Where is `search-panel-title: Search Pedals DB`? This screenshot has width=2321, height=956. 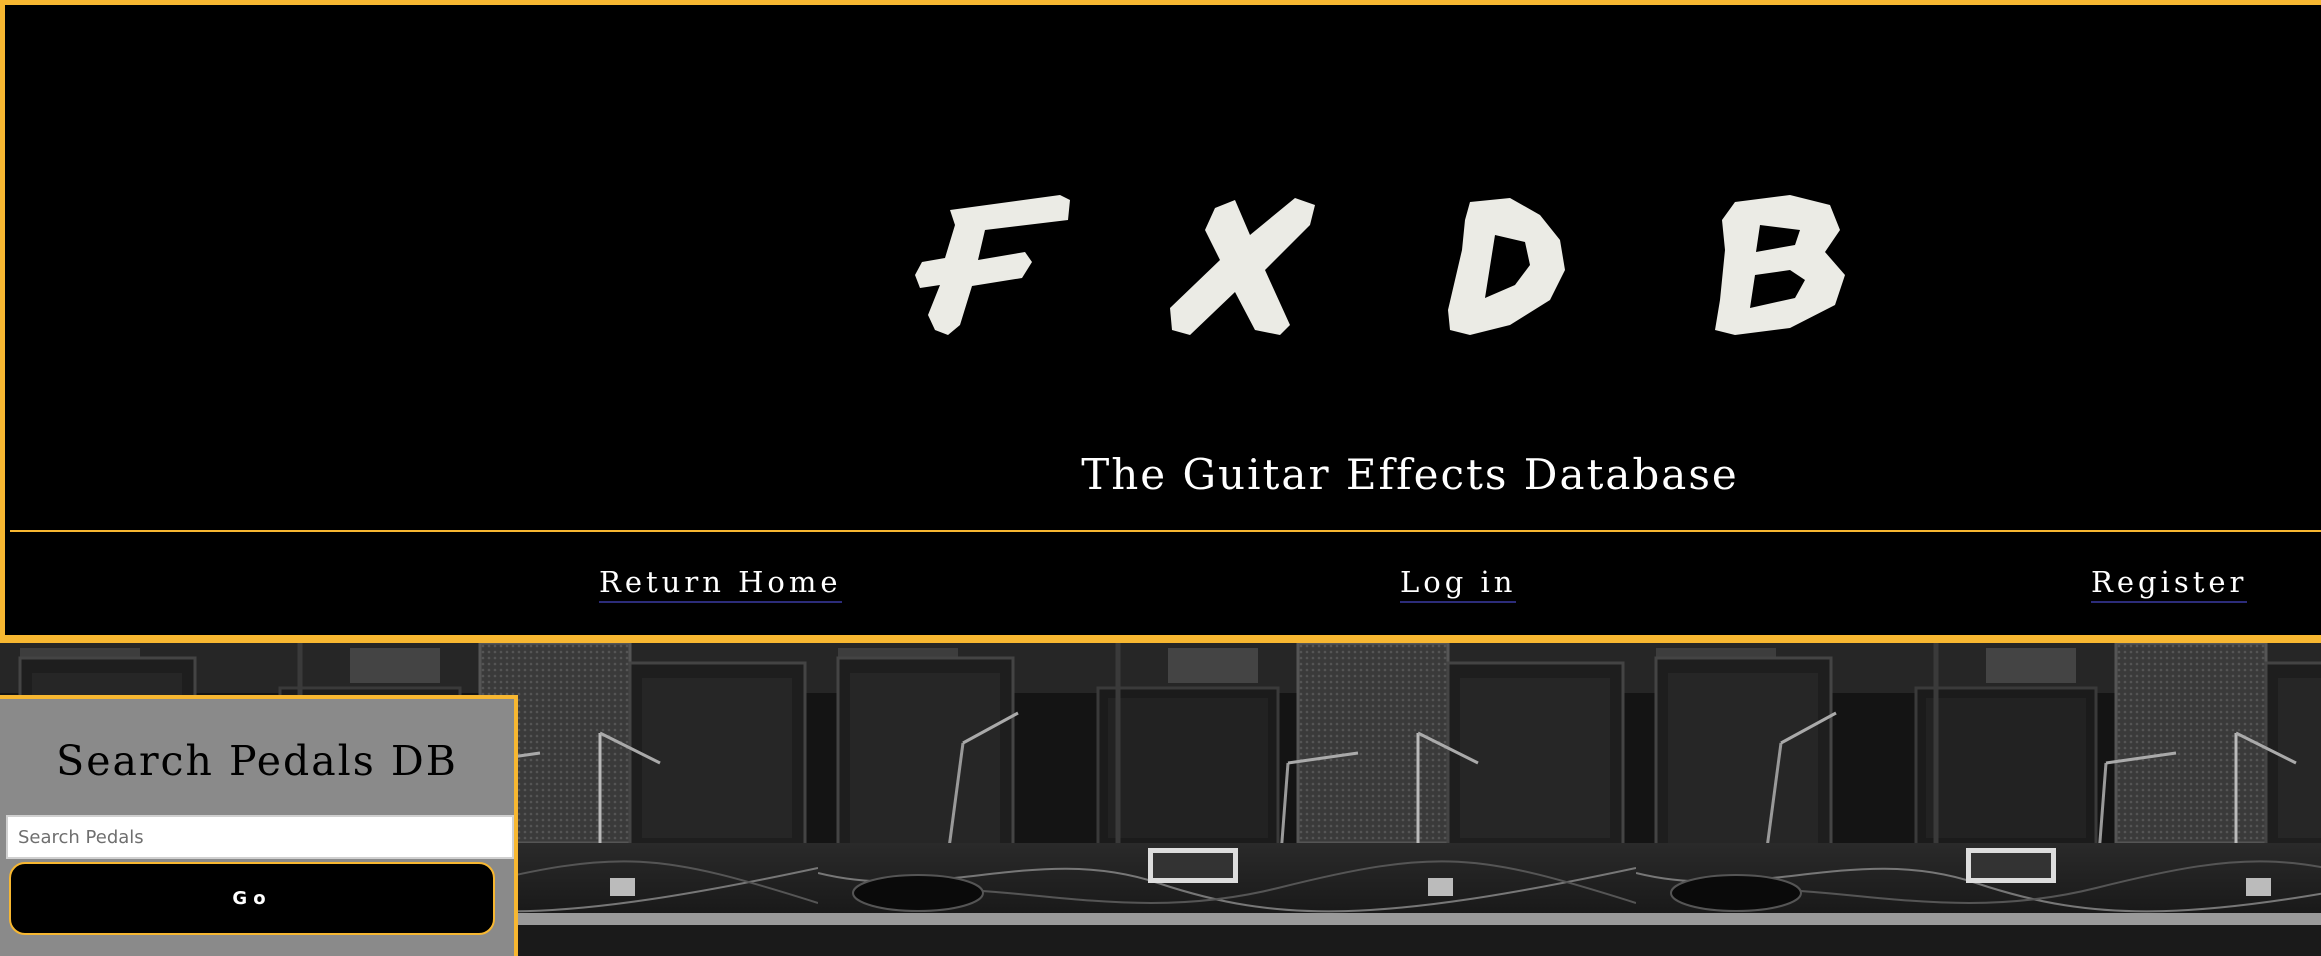 search-panel-title: Search Pedals DB is located at coordinates (257, 761).